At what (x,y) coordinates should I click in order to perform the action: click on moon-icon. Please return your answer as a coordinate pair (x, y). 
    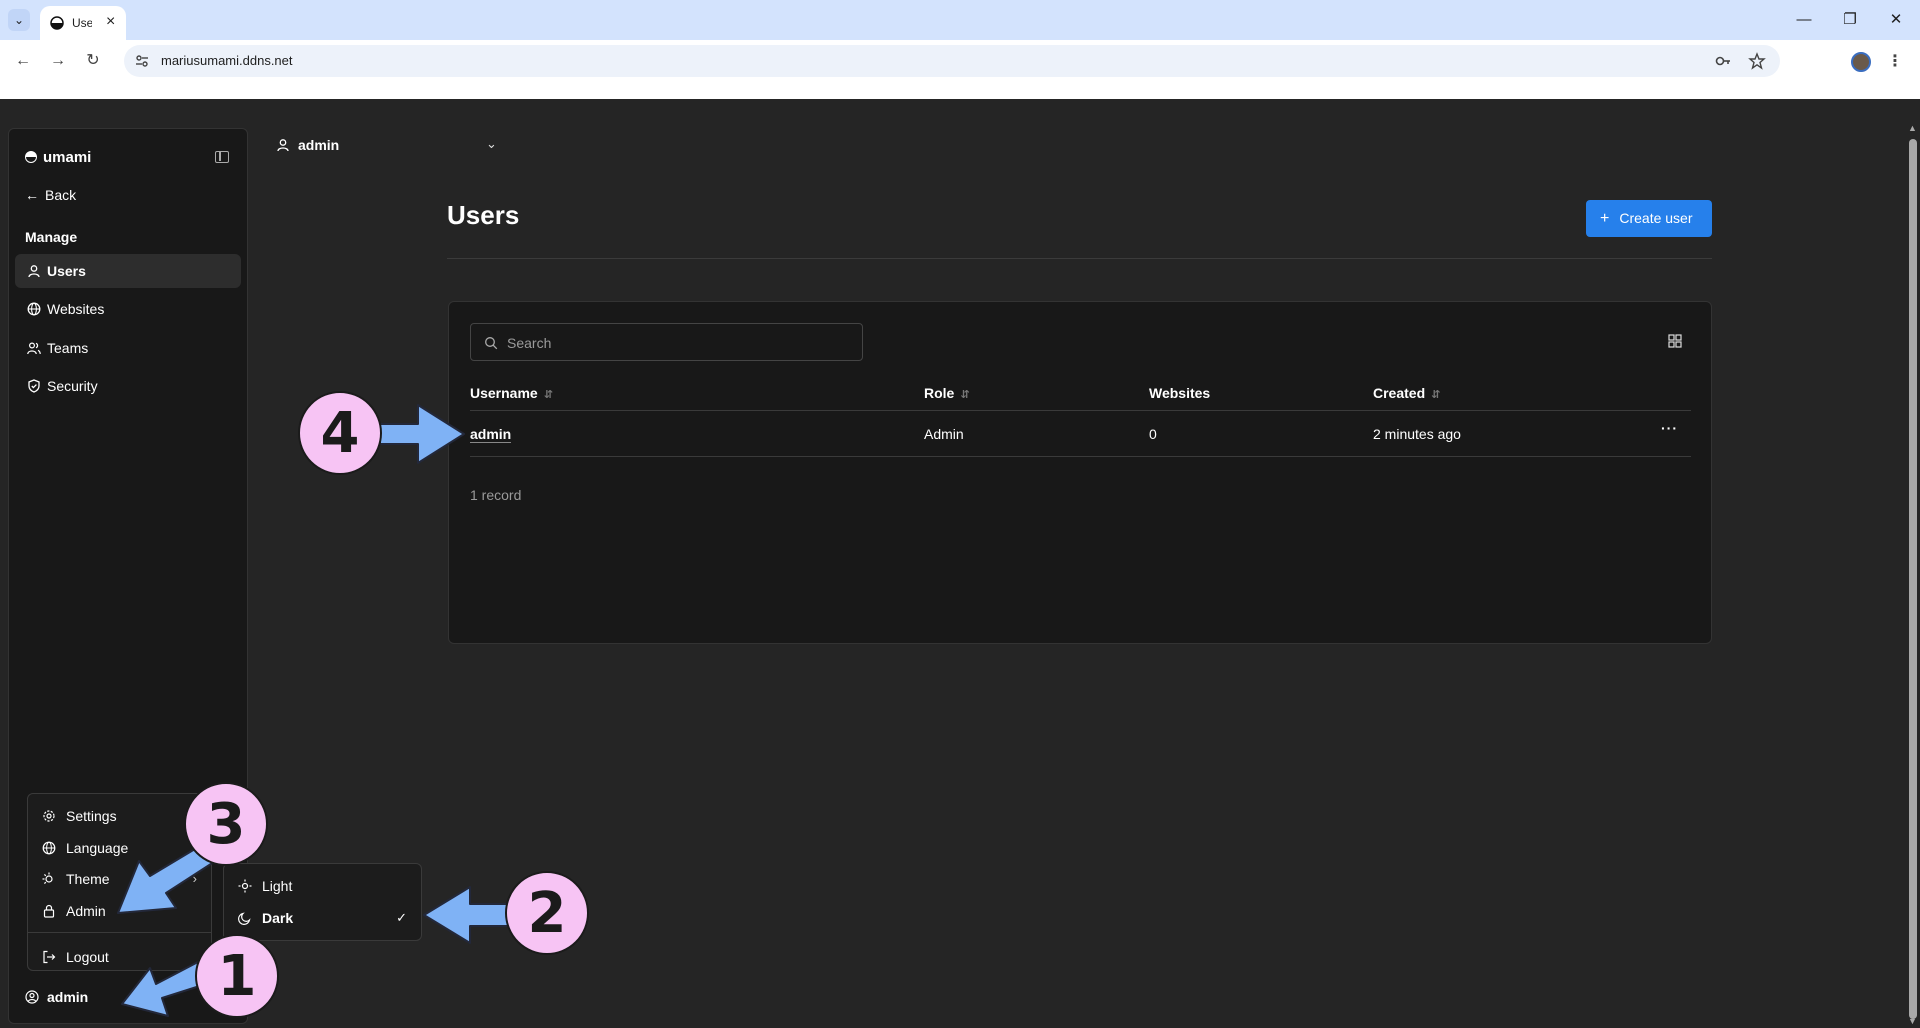
    Looking at the image, I should click on (244, 918).